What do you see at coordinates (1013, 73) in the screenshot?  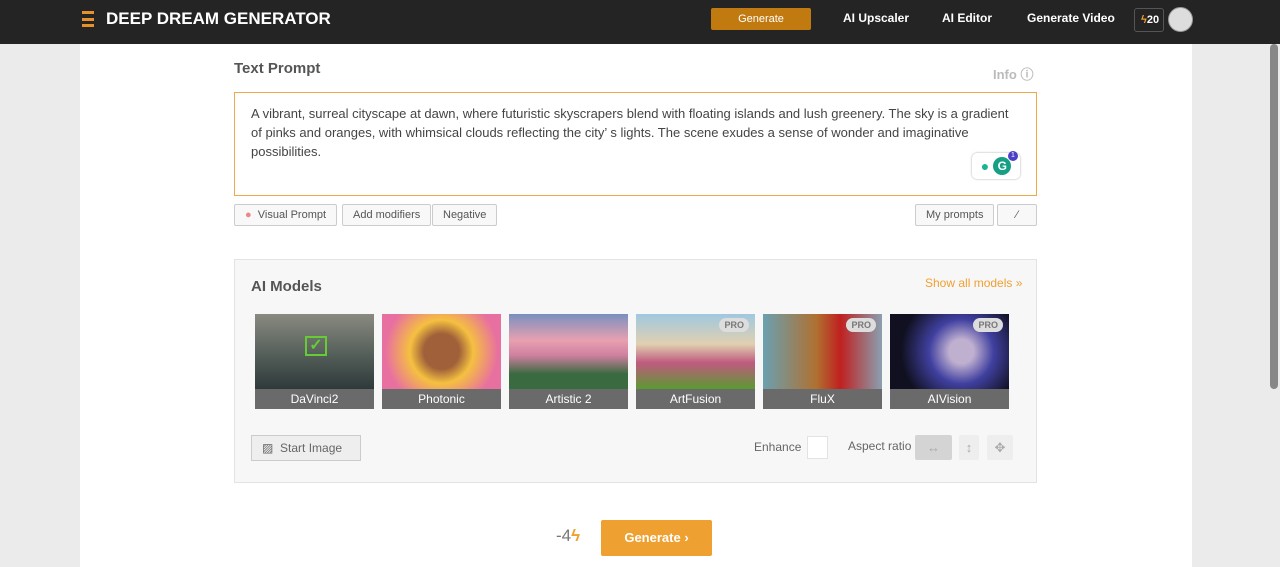 I see `info-link: Info ⓘ` at bounding box center [1013, 73].